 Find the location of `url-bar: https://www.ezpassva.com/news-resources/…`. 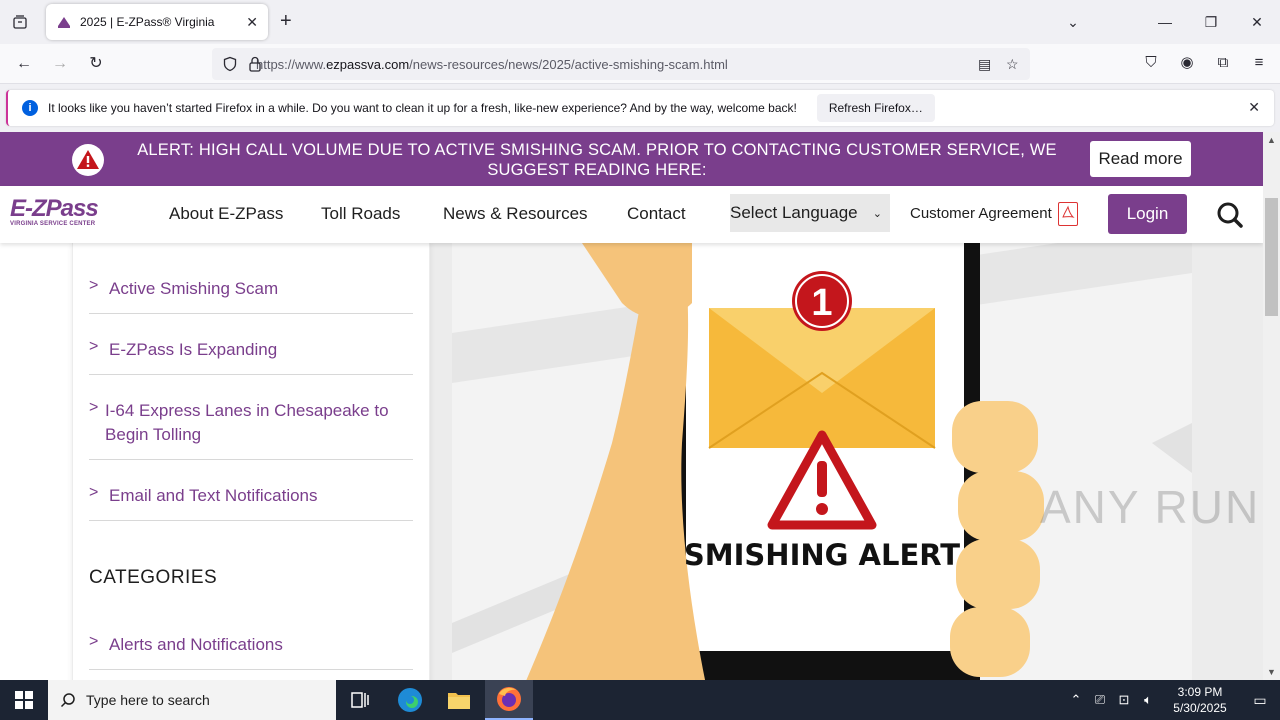

url-bar: https://www.ezpassva.com/news-resources/… is located at coordinates (621, 64).